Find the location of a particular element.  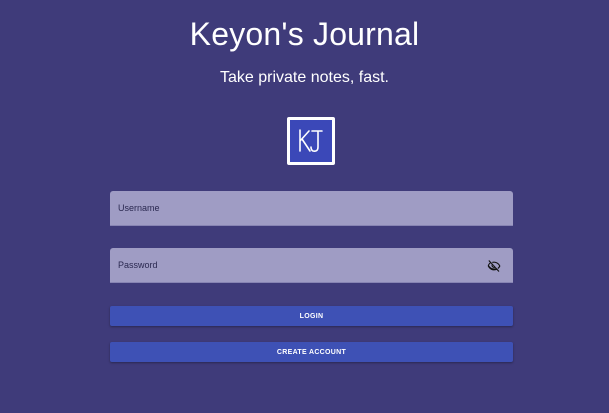

page-title: Keyon's Journal is located at coordinates (304, 34).